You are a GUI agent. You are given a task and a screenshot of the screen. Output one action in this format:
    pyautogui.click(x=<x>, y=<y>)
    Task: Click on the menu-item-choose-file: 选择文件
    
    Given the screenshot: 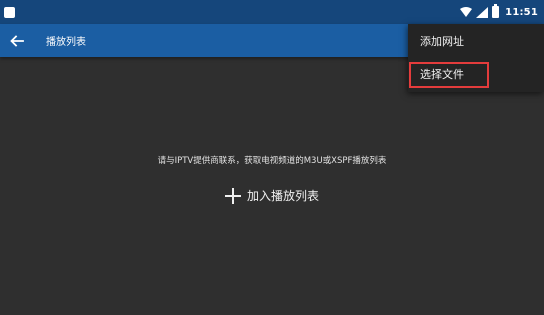 What is the action you would take?
    pyautogui.click(x=476, y=74)
    